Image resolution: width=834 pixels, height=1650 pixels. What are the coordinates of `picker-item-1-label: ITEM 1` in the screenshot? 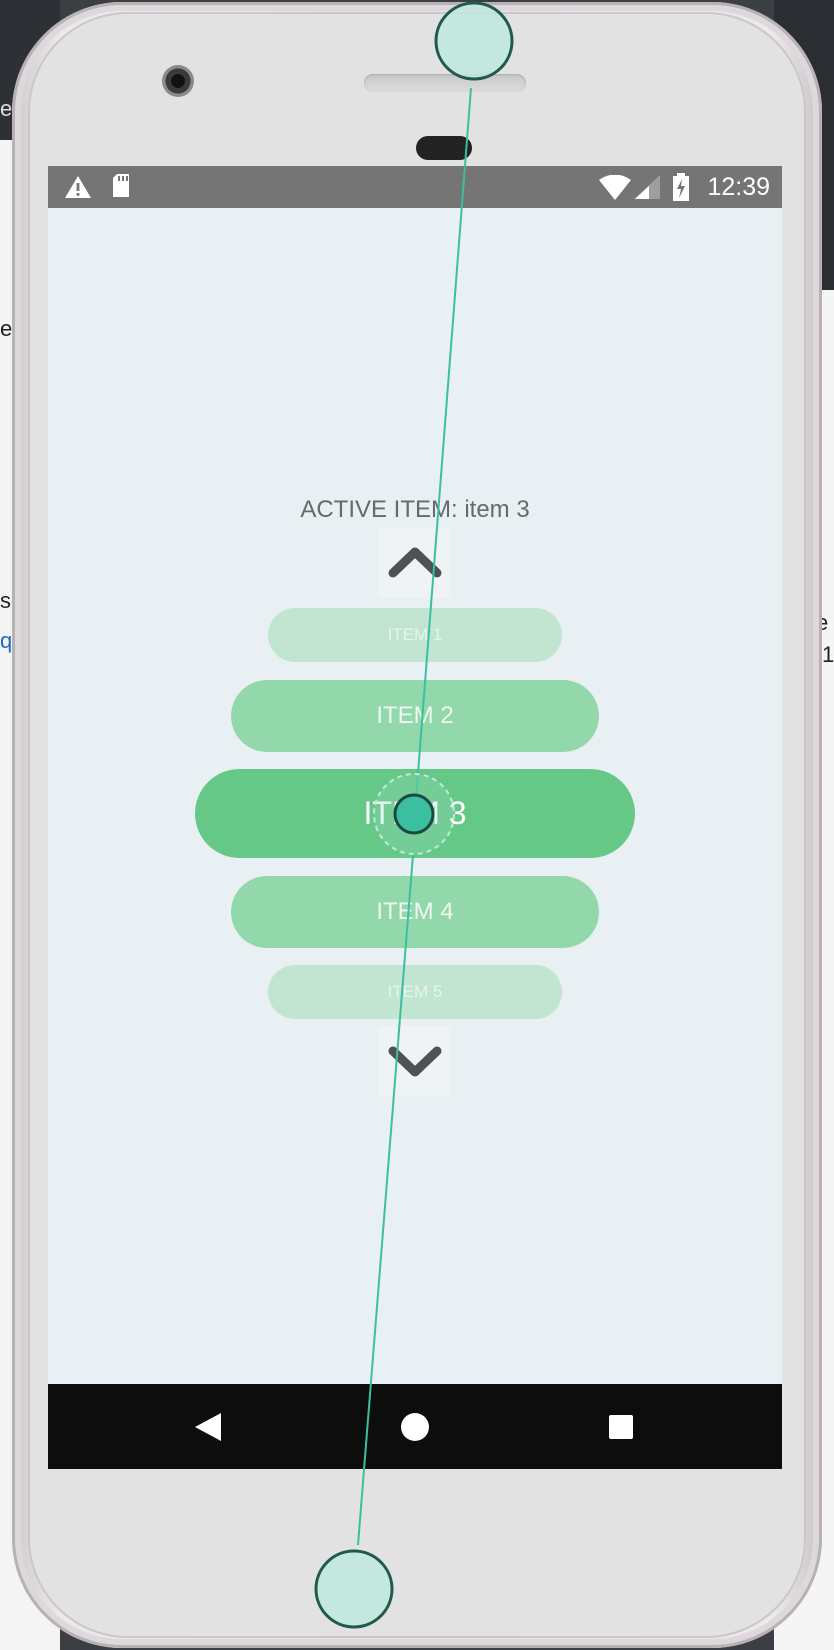 It's located at (415, 634).